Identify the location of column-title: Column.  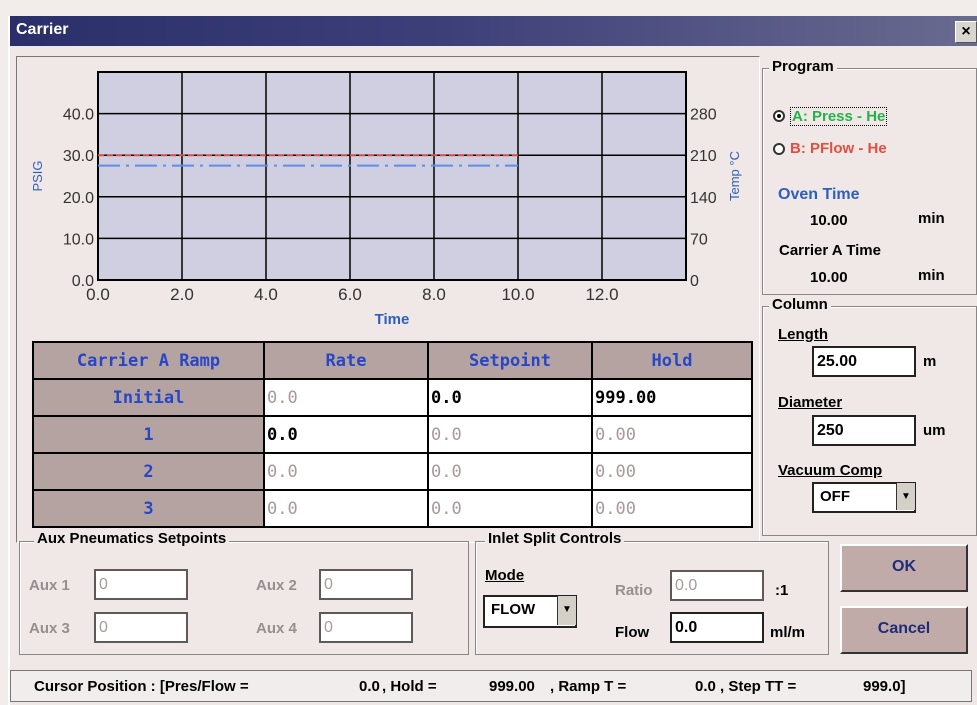
(800, 304).